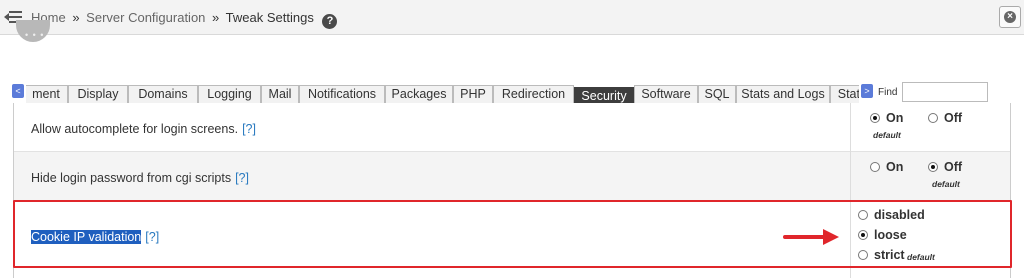 This screenshot has width=1024, height=278. What do you see at coordinates (844, 94) in the screenshot?
I see `tab-stats: Stats` at bounding box center [844, 94].